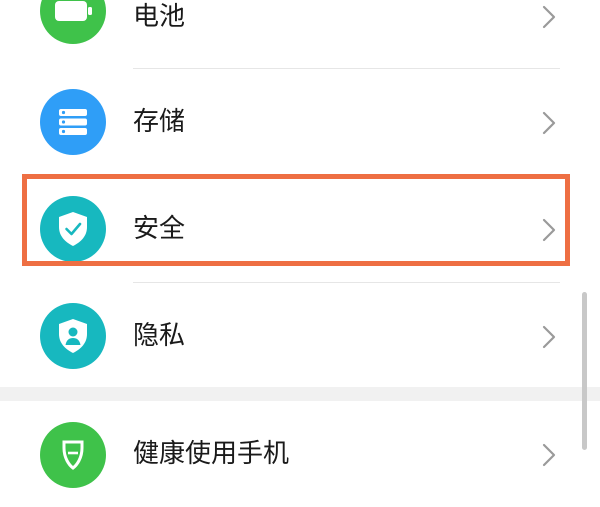 The image size is (600, 507). I want to click on scrollbar, so click(584, 371).